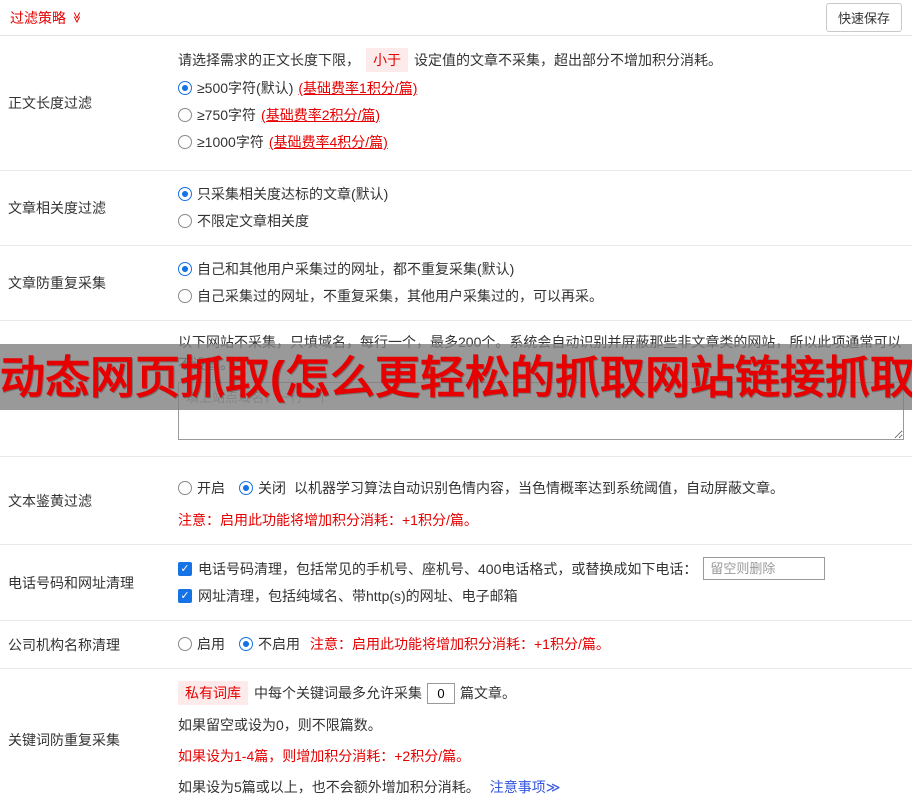 Image resolution: width=912 pixels, height=811 pixels. I want to click on option-porn-filter-off: 关闭, so click(262, 488).